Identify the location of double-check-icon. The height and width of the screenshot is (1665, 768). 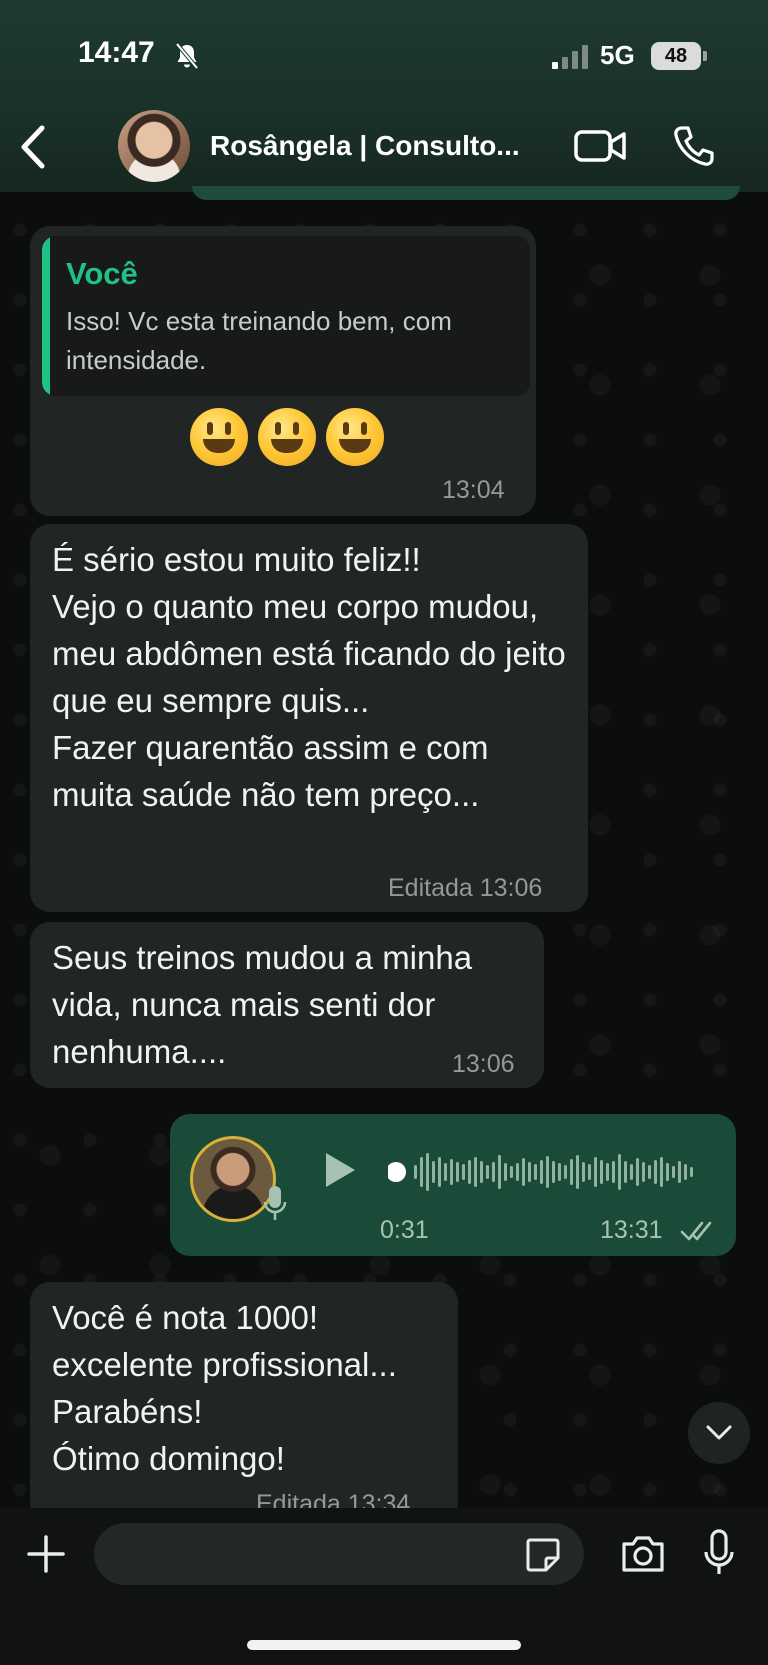
(696, 1231).